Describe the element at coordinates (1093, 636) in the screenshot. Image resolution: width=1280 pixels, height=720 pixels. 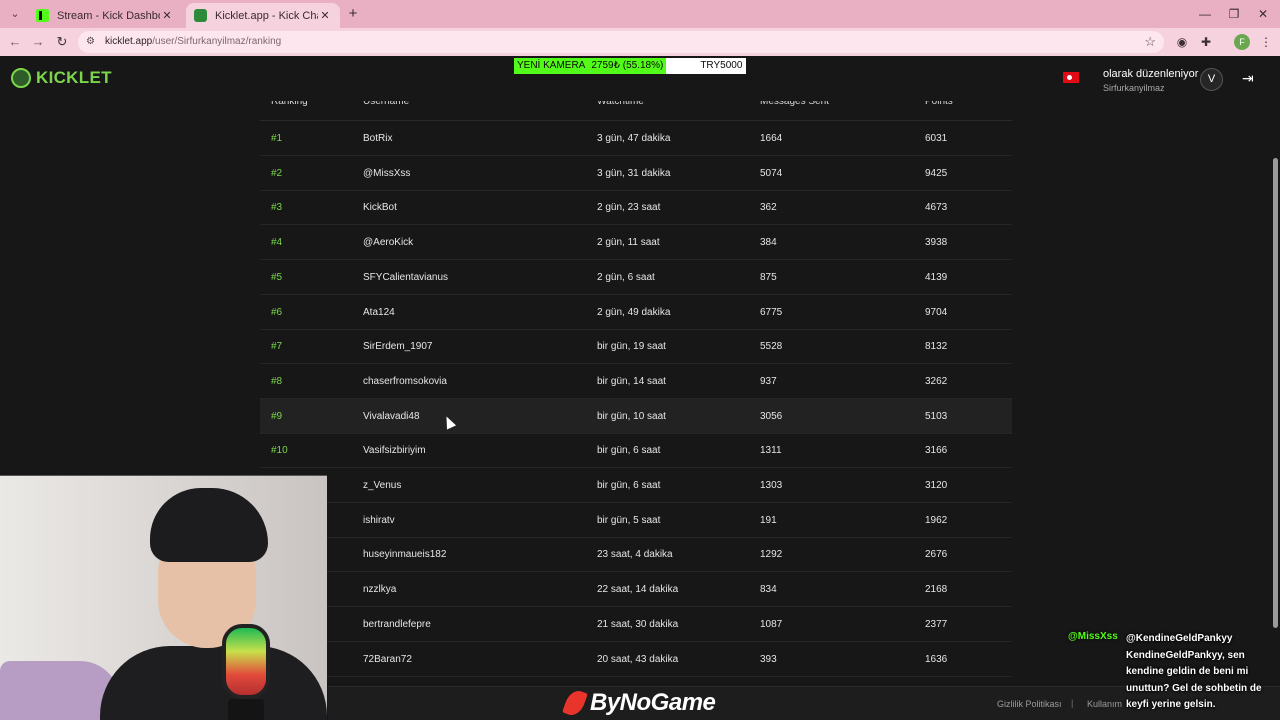
I see `chat-overlay-user: @MissXss` at that location.